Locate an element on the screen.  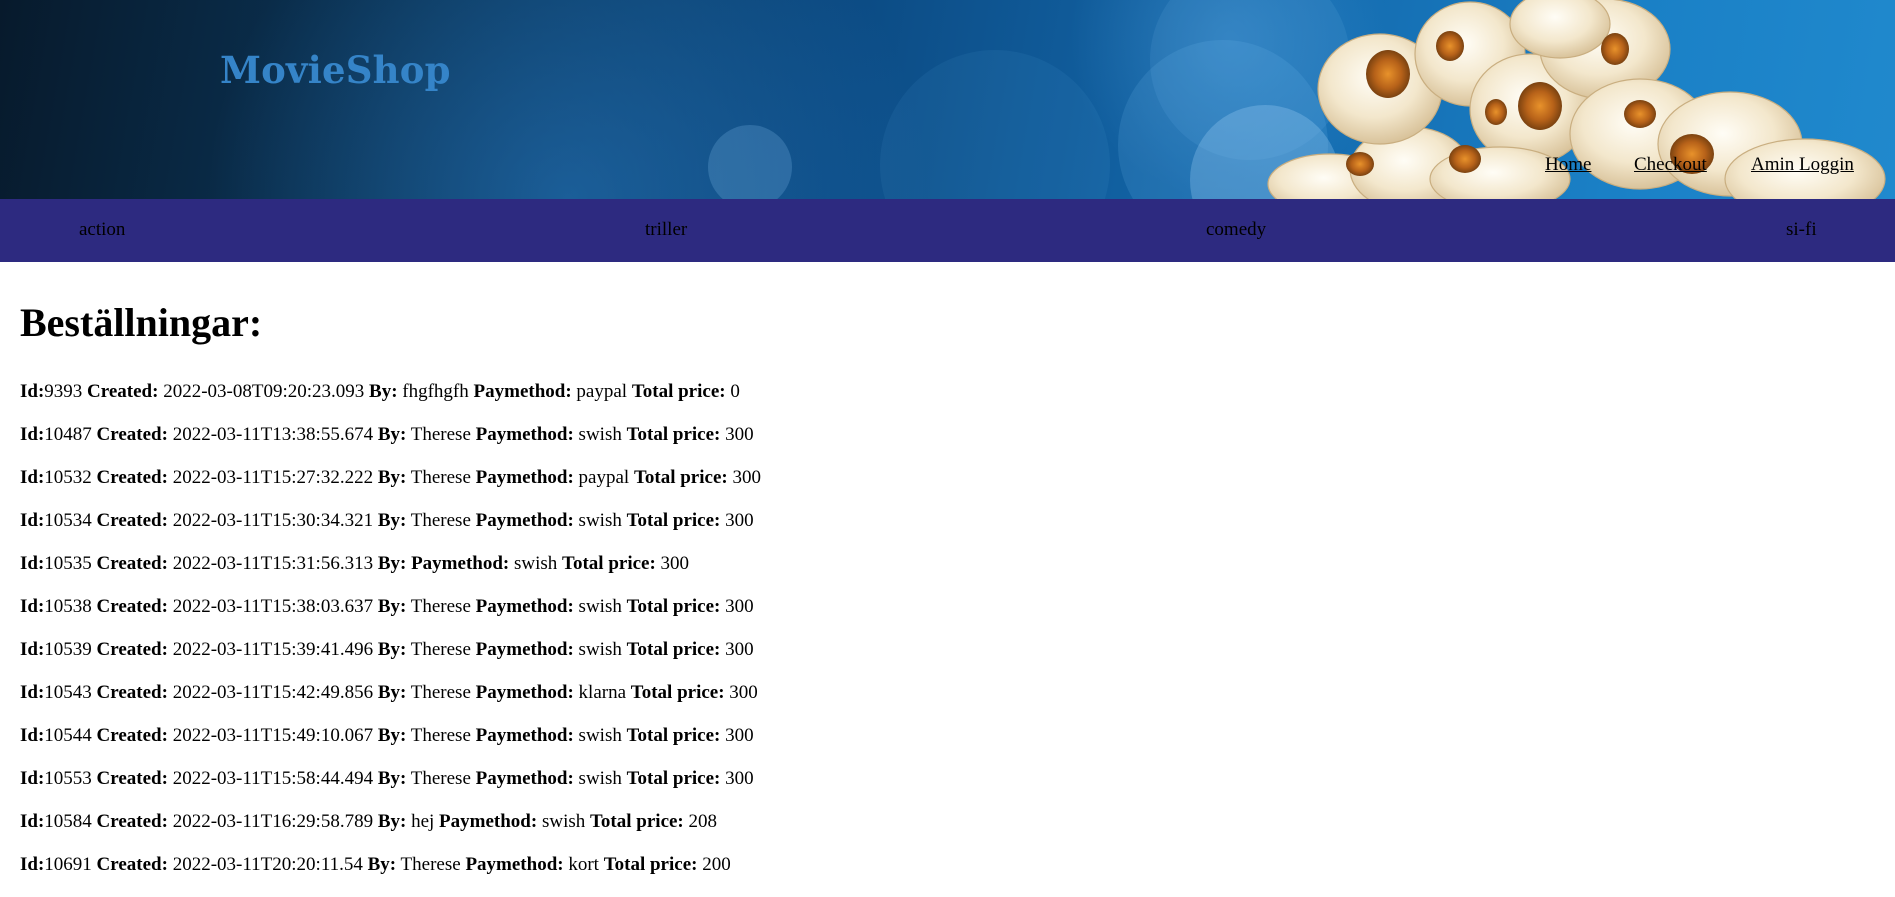
order-id: 10544 is located at coordinates (68, 735).